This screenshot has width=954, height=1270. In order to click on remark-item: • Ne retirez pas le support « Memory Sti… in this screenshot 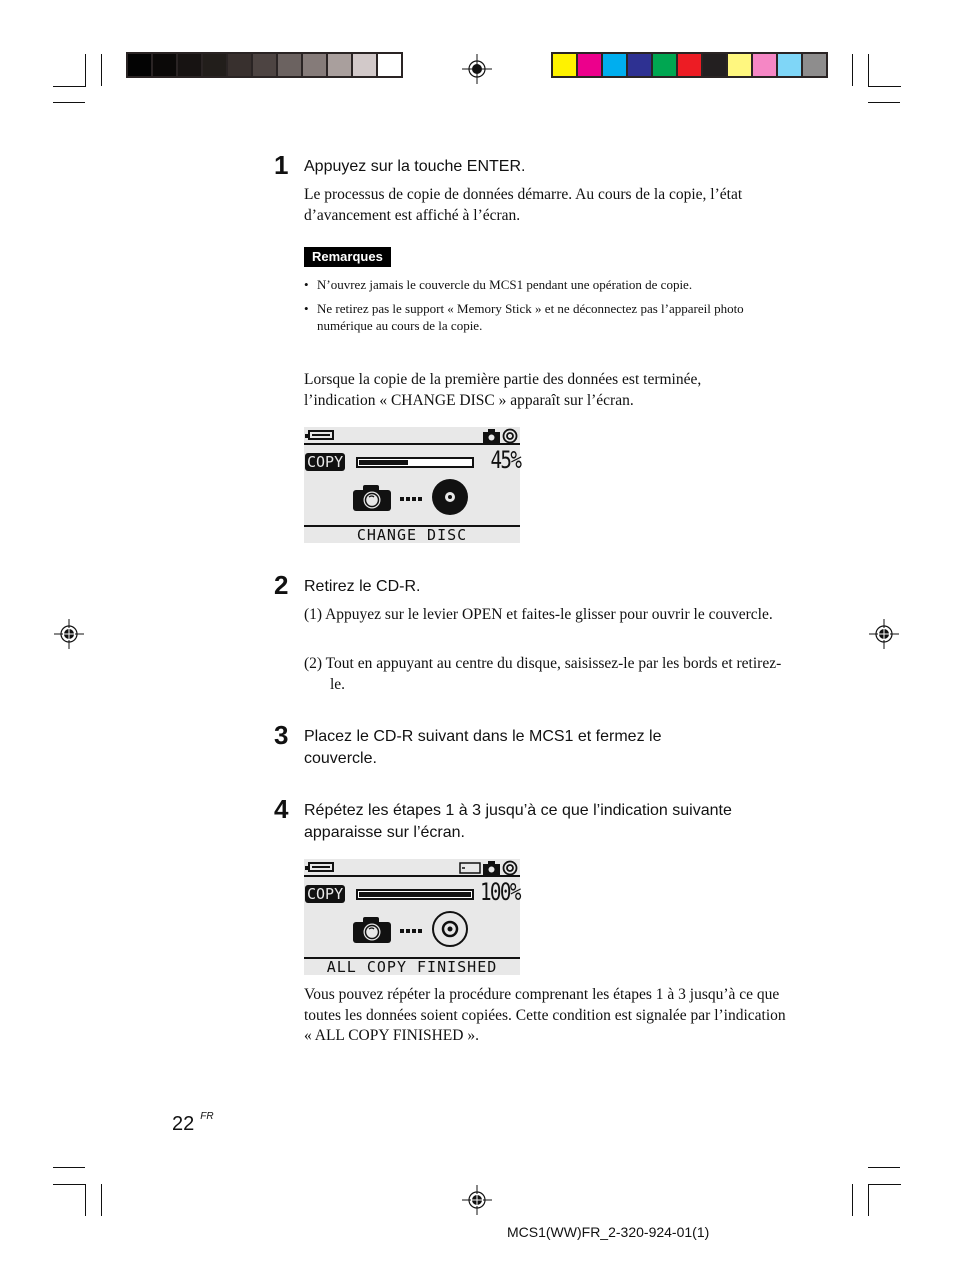, I will do `click(549, 317)`.